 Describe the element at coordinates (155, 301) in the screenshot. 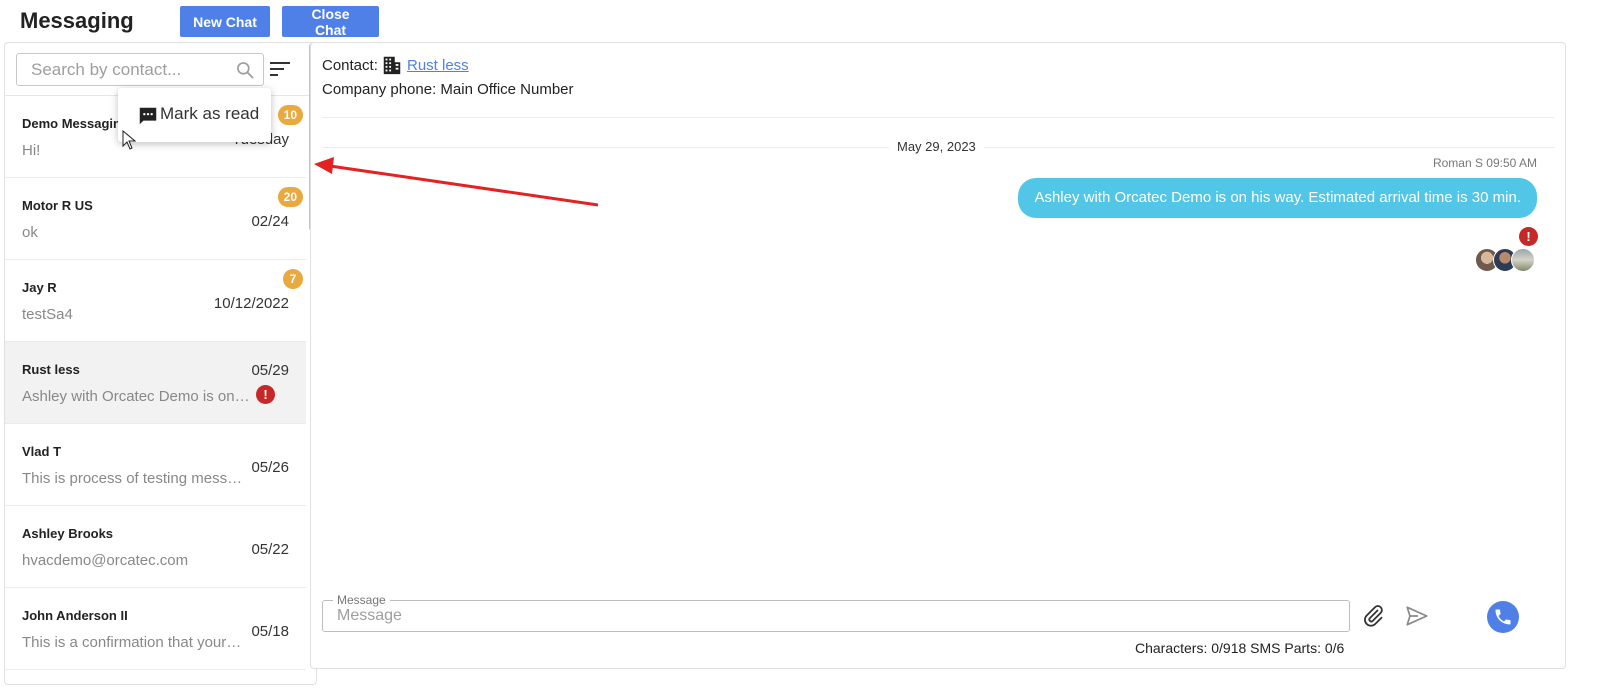

I see `conversation-item-jay-r: Jay R testSa4 10/12/2022 7` at that location.